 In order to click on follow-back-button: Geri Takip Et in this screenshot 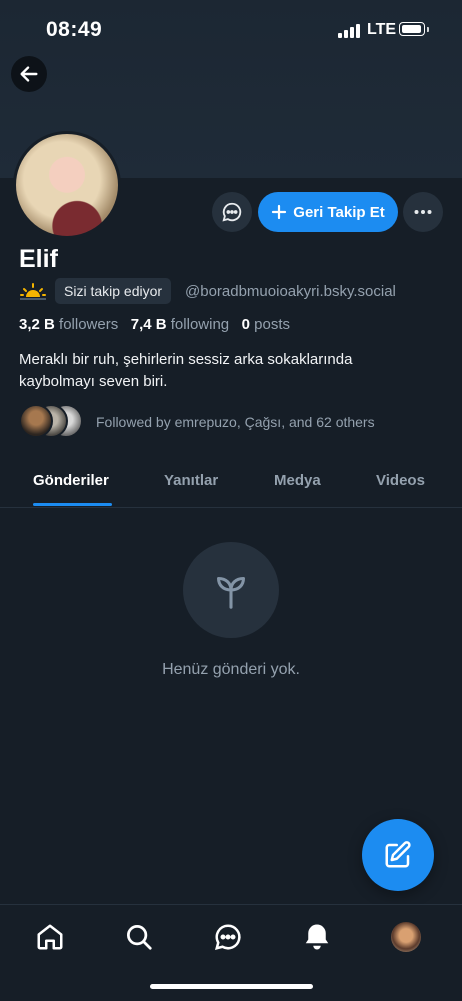, I will do `click(328, 212)`.